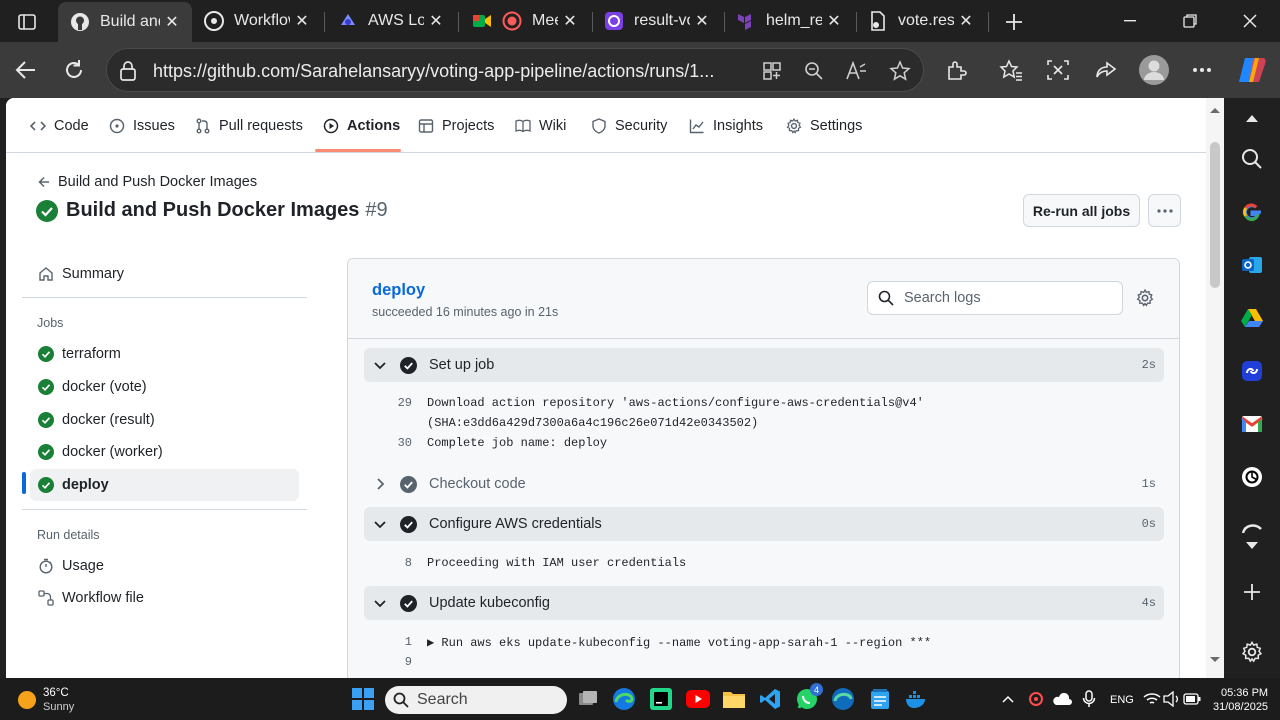 The width and height of the screenshot is (1280, 720). Describe the element at coordinates (1240, 707) in the screenshot. I see `clock-date: 31/08/2025` at that location.